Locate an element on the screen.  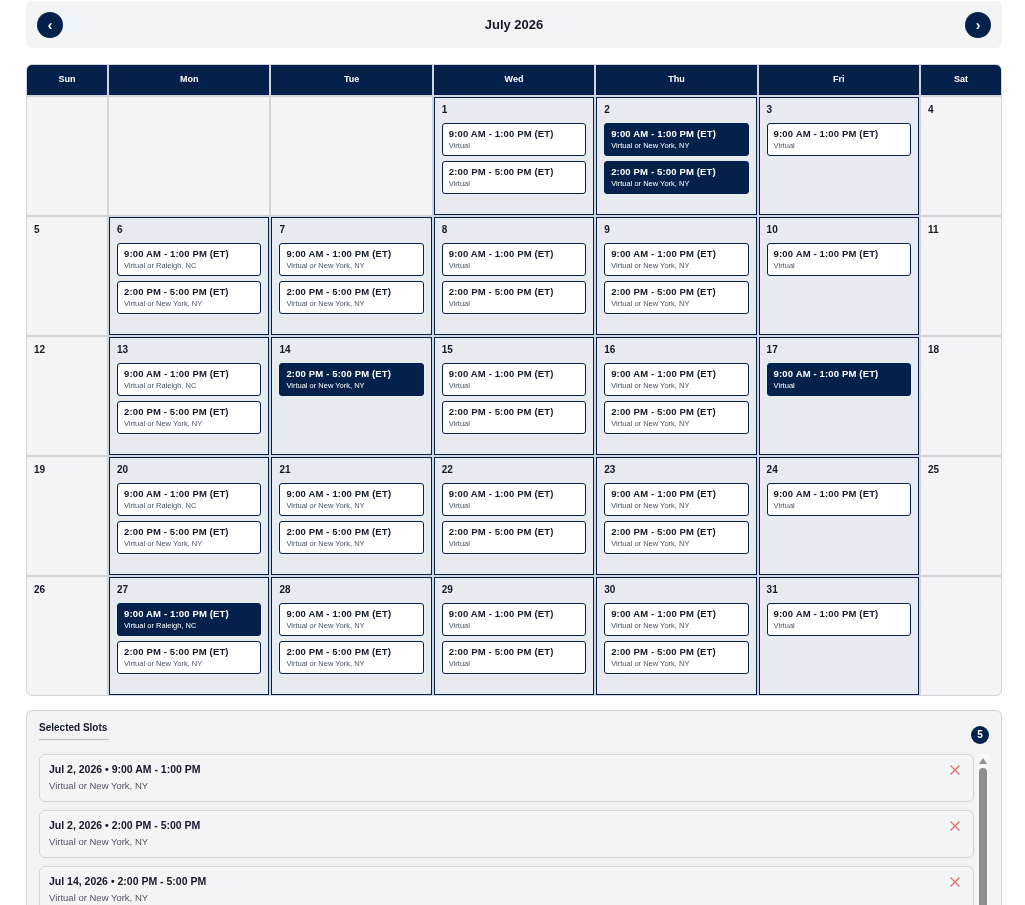
scrollbar-track is located at coordinates (983, 829).